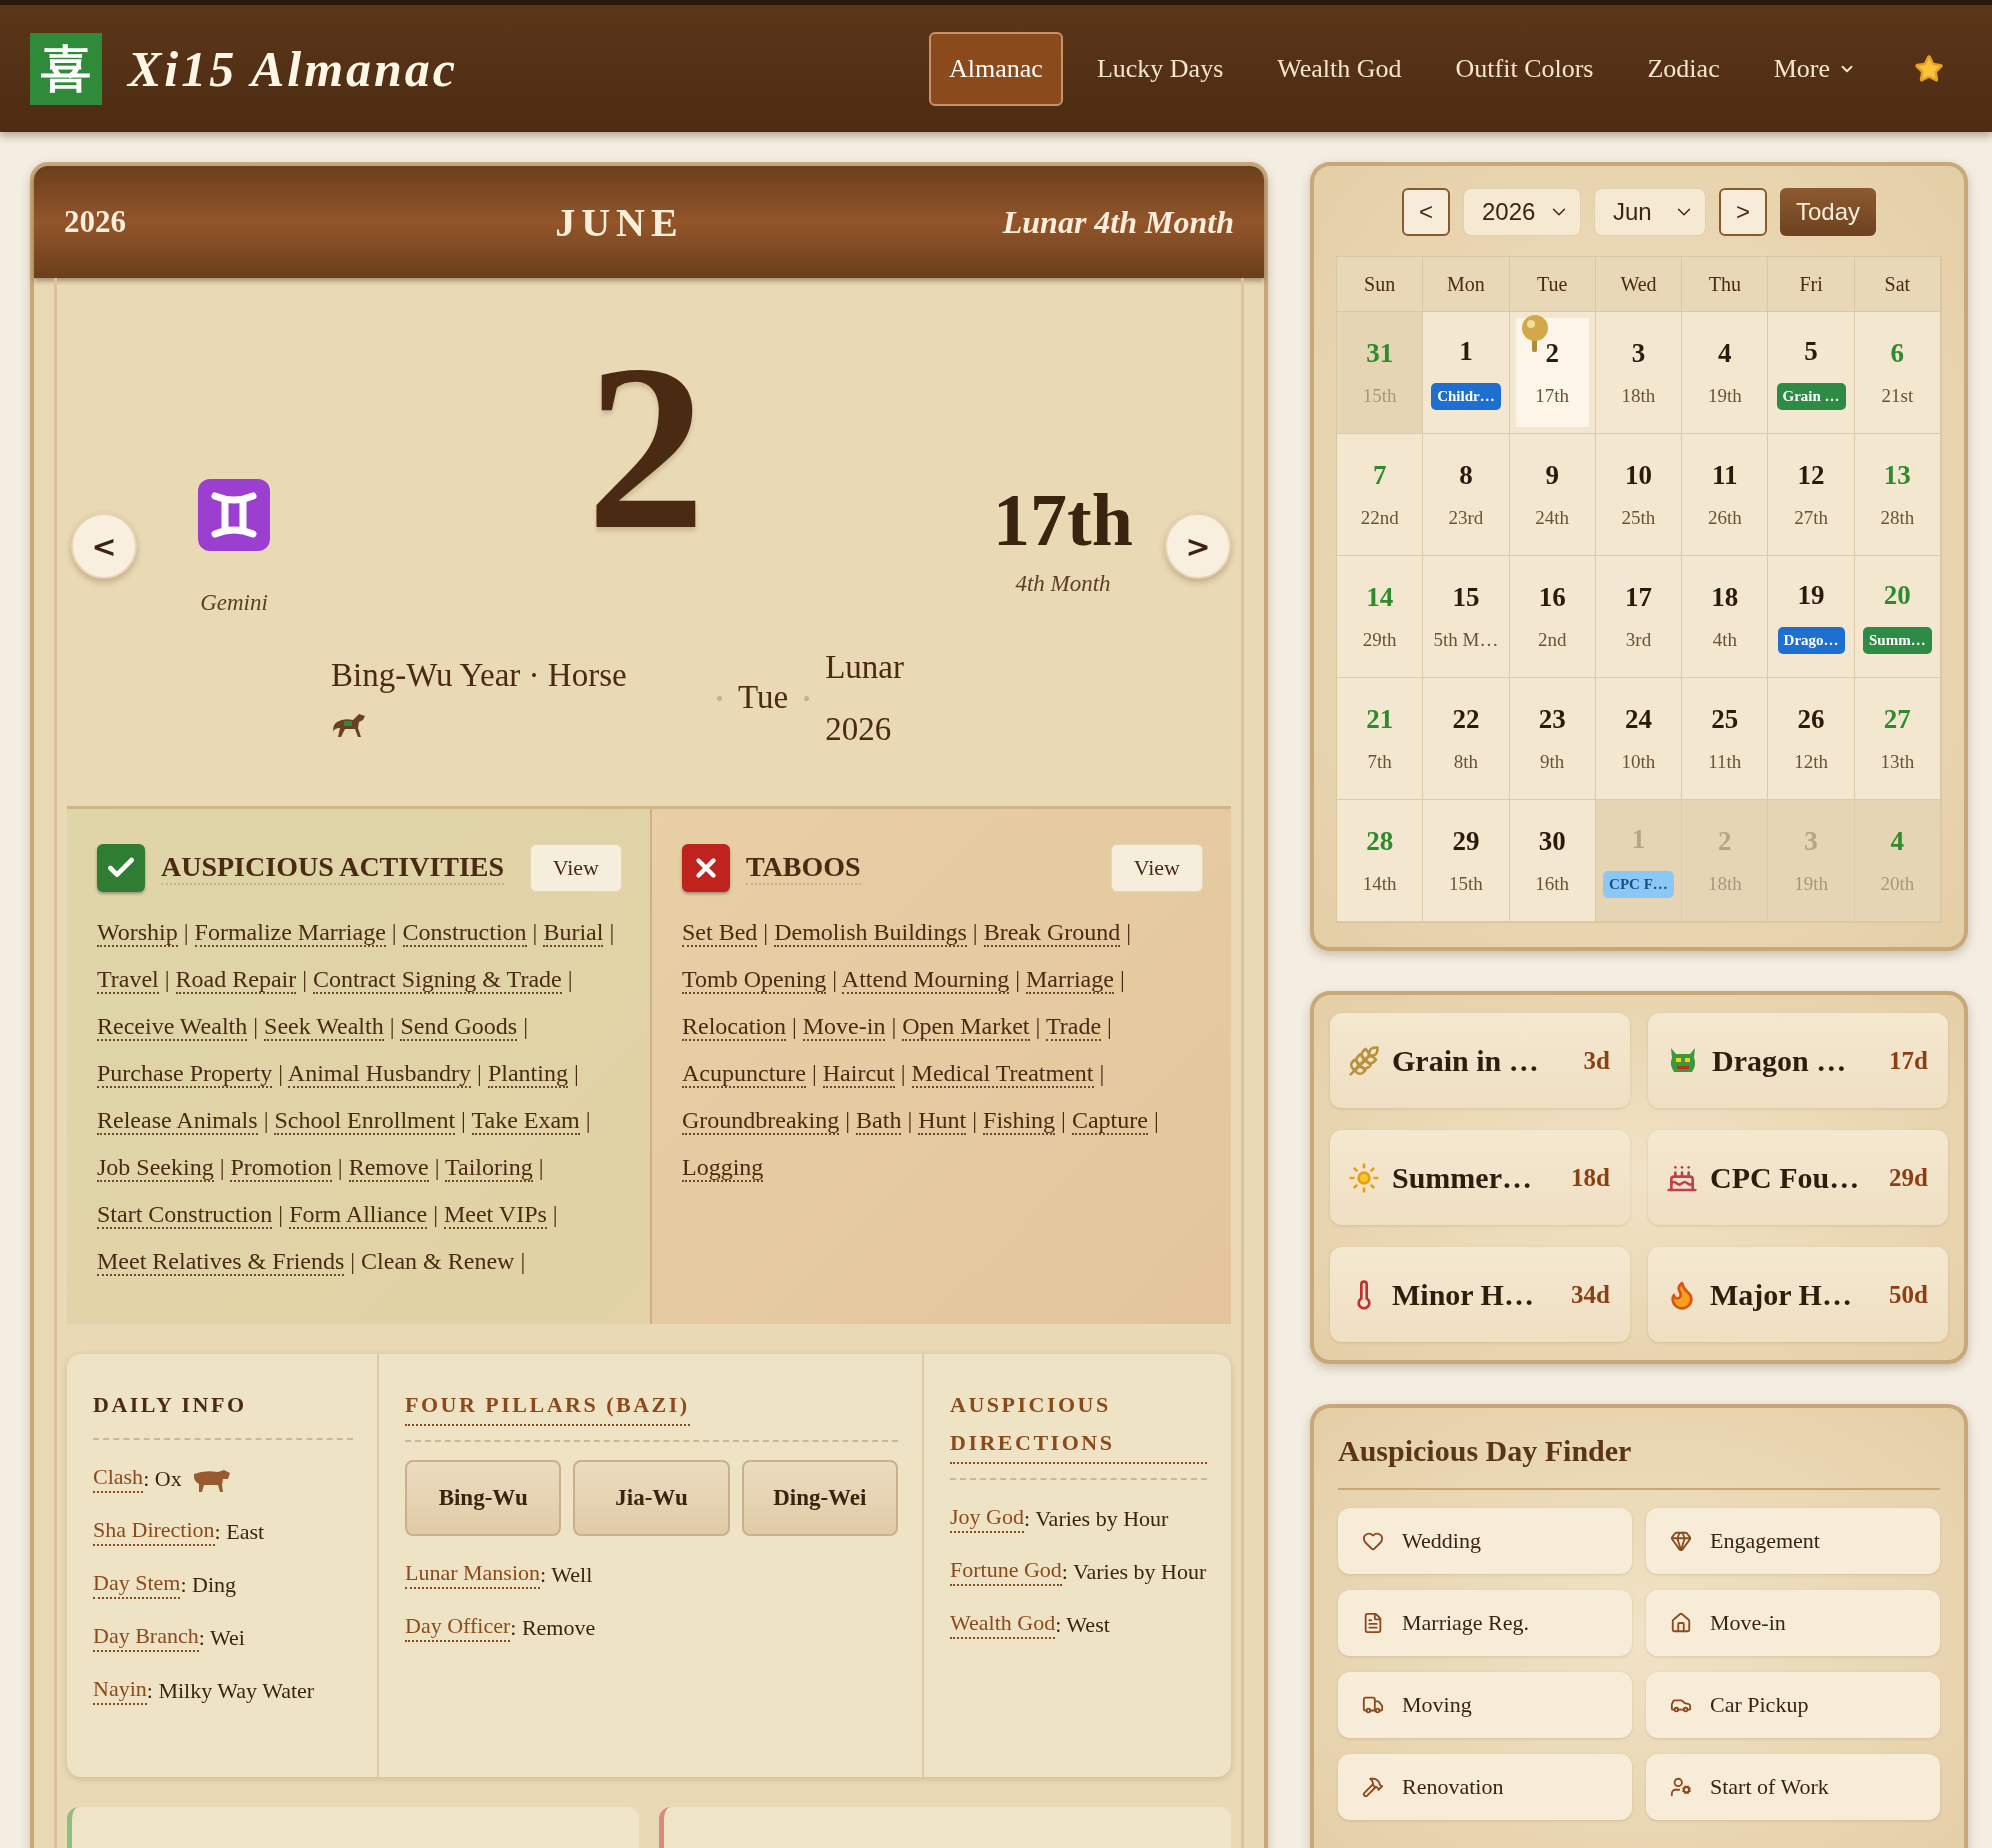 The width and height of the screenshot is (1992, 1848). Describe the element at coordinates (137, 933) in the screenshot. I see `activity-link: Worship` at that location.